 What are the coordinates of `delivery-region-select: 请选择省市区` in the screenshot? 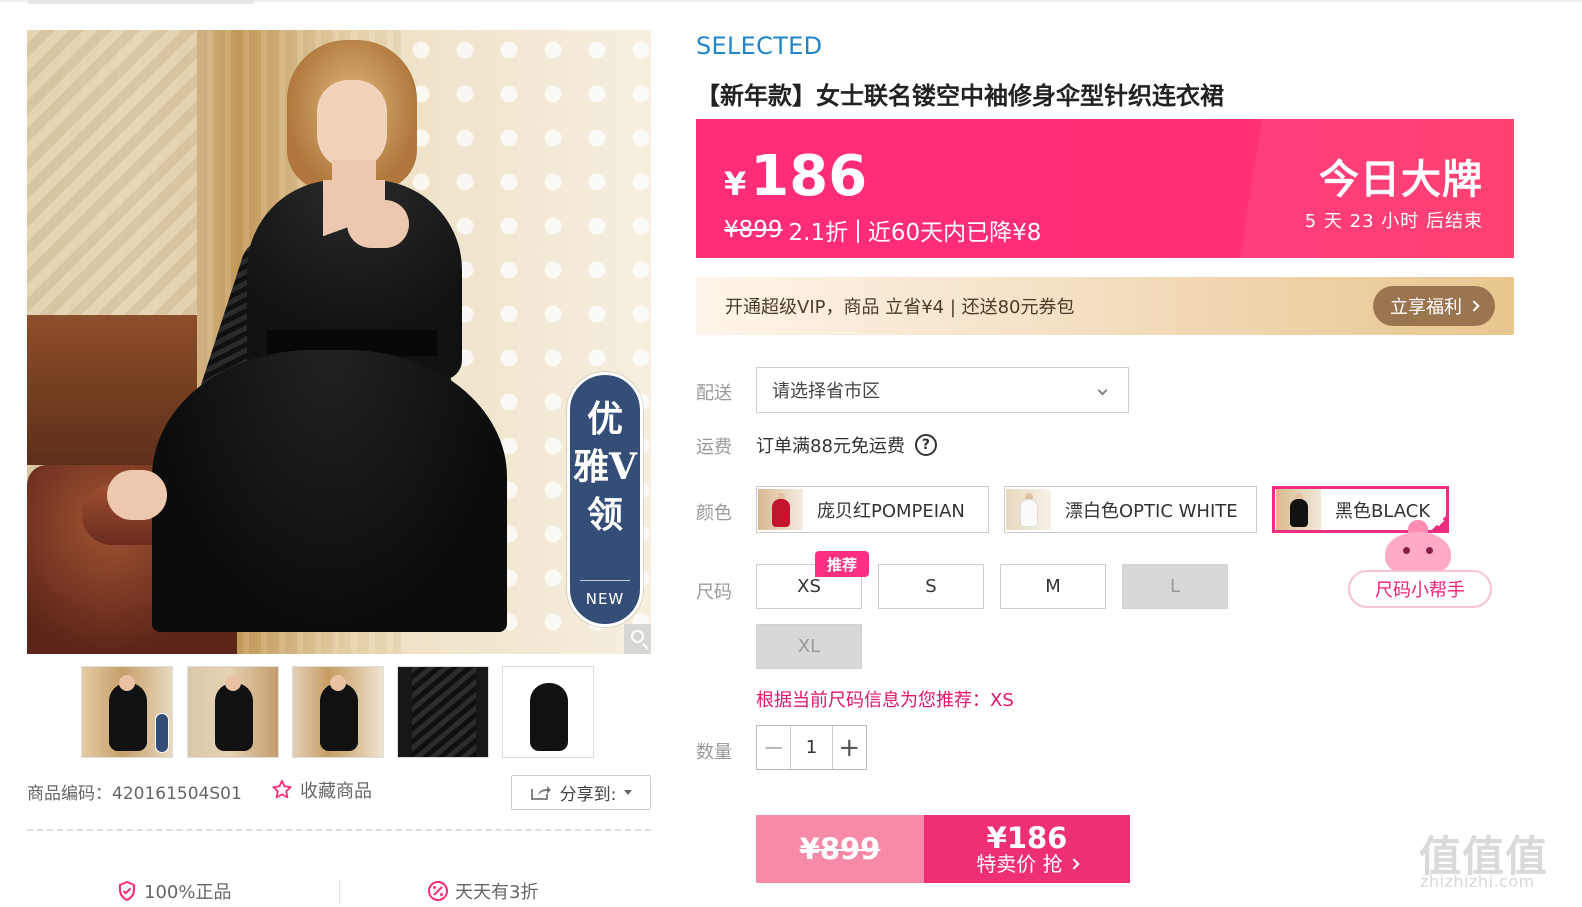 It's located at (942, 390).